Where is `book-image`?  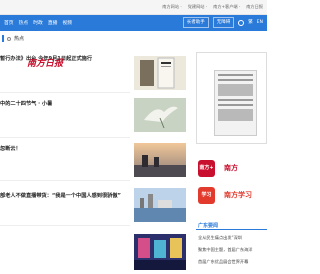
book-image is located at coordinates (160, 73).